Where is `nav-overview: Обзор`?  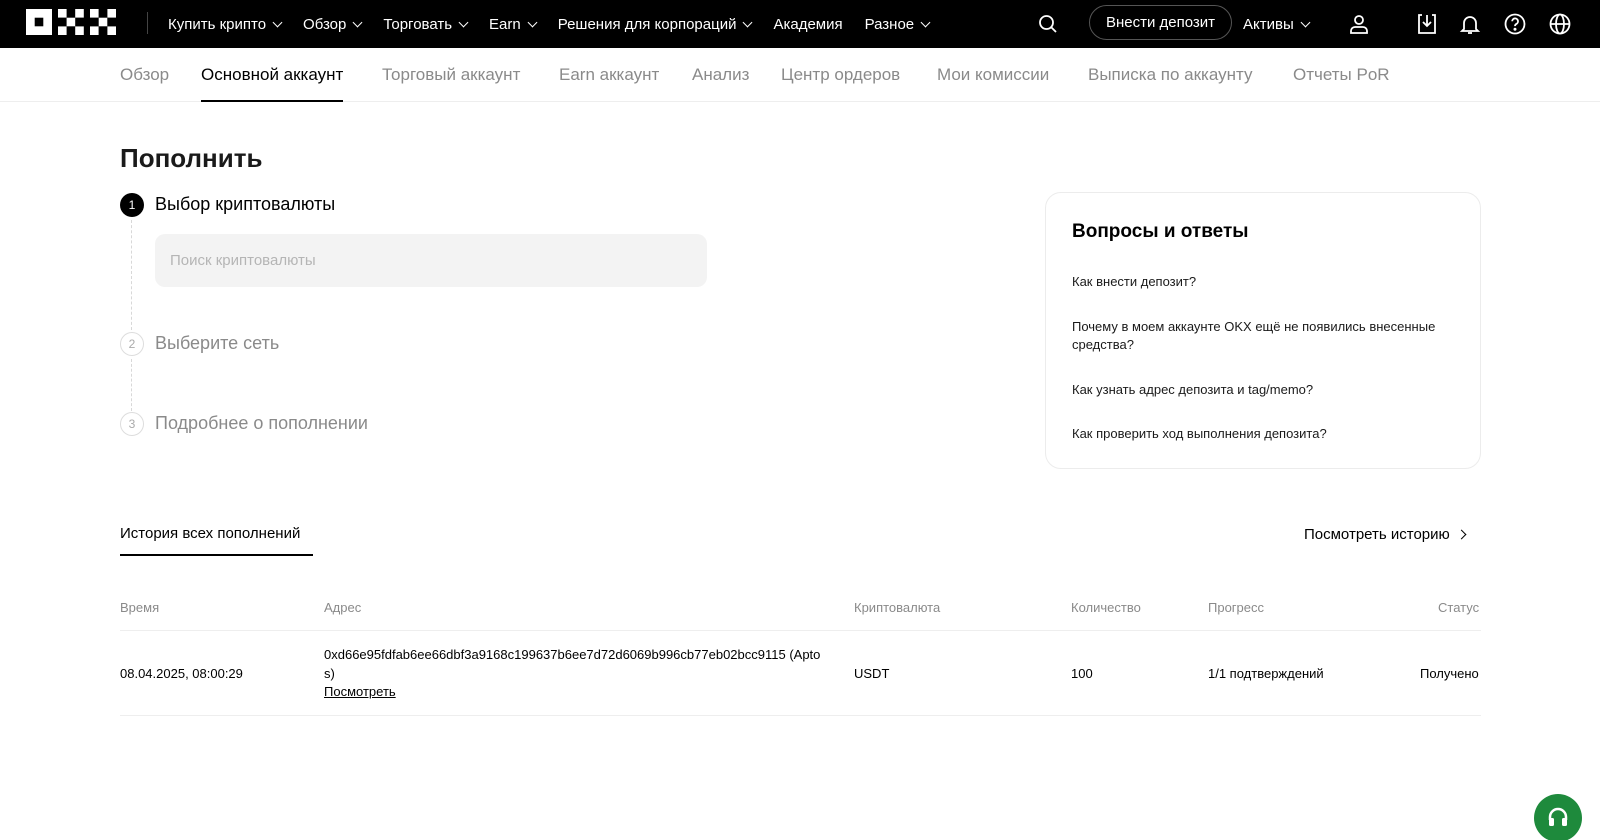 nav-overview: Обзор is located at coordinates (333, 24).